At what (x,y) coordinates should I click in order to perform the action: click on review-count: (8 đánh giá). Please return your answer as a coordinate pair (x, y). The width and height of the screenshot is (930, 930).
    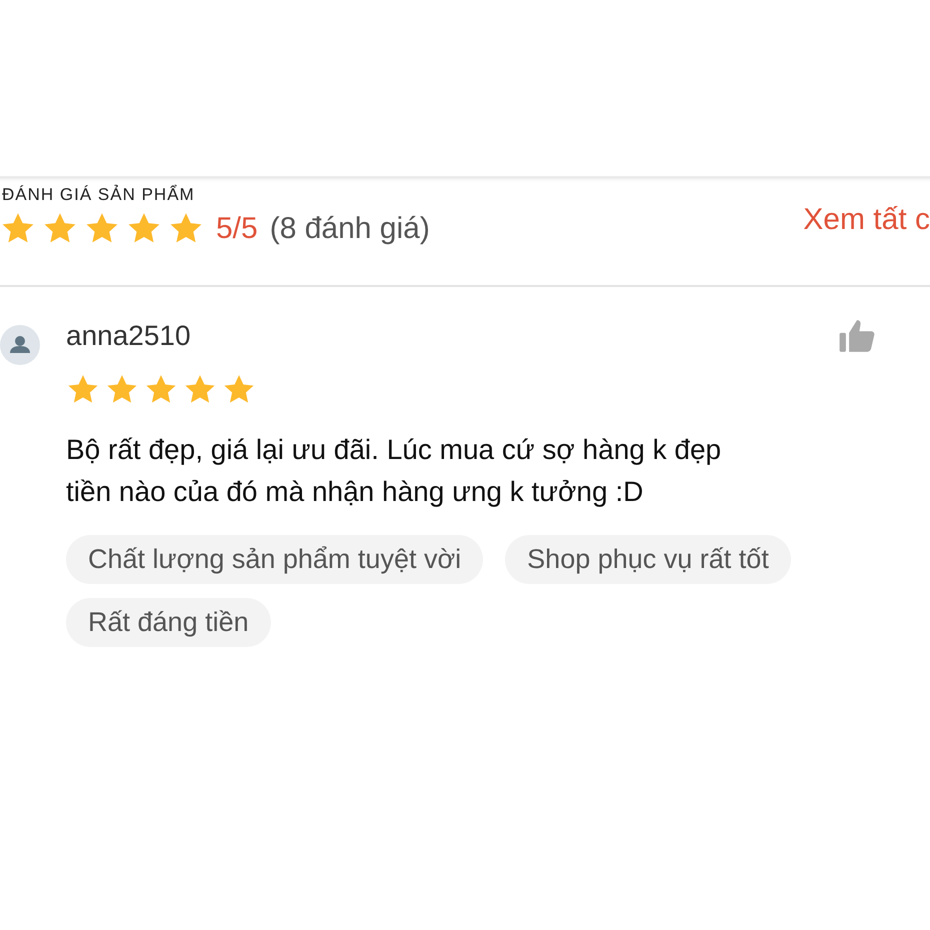
    Looking at the image, I should click on (350, 229).